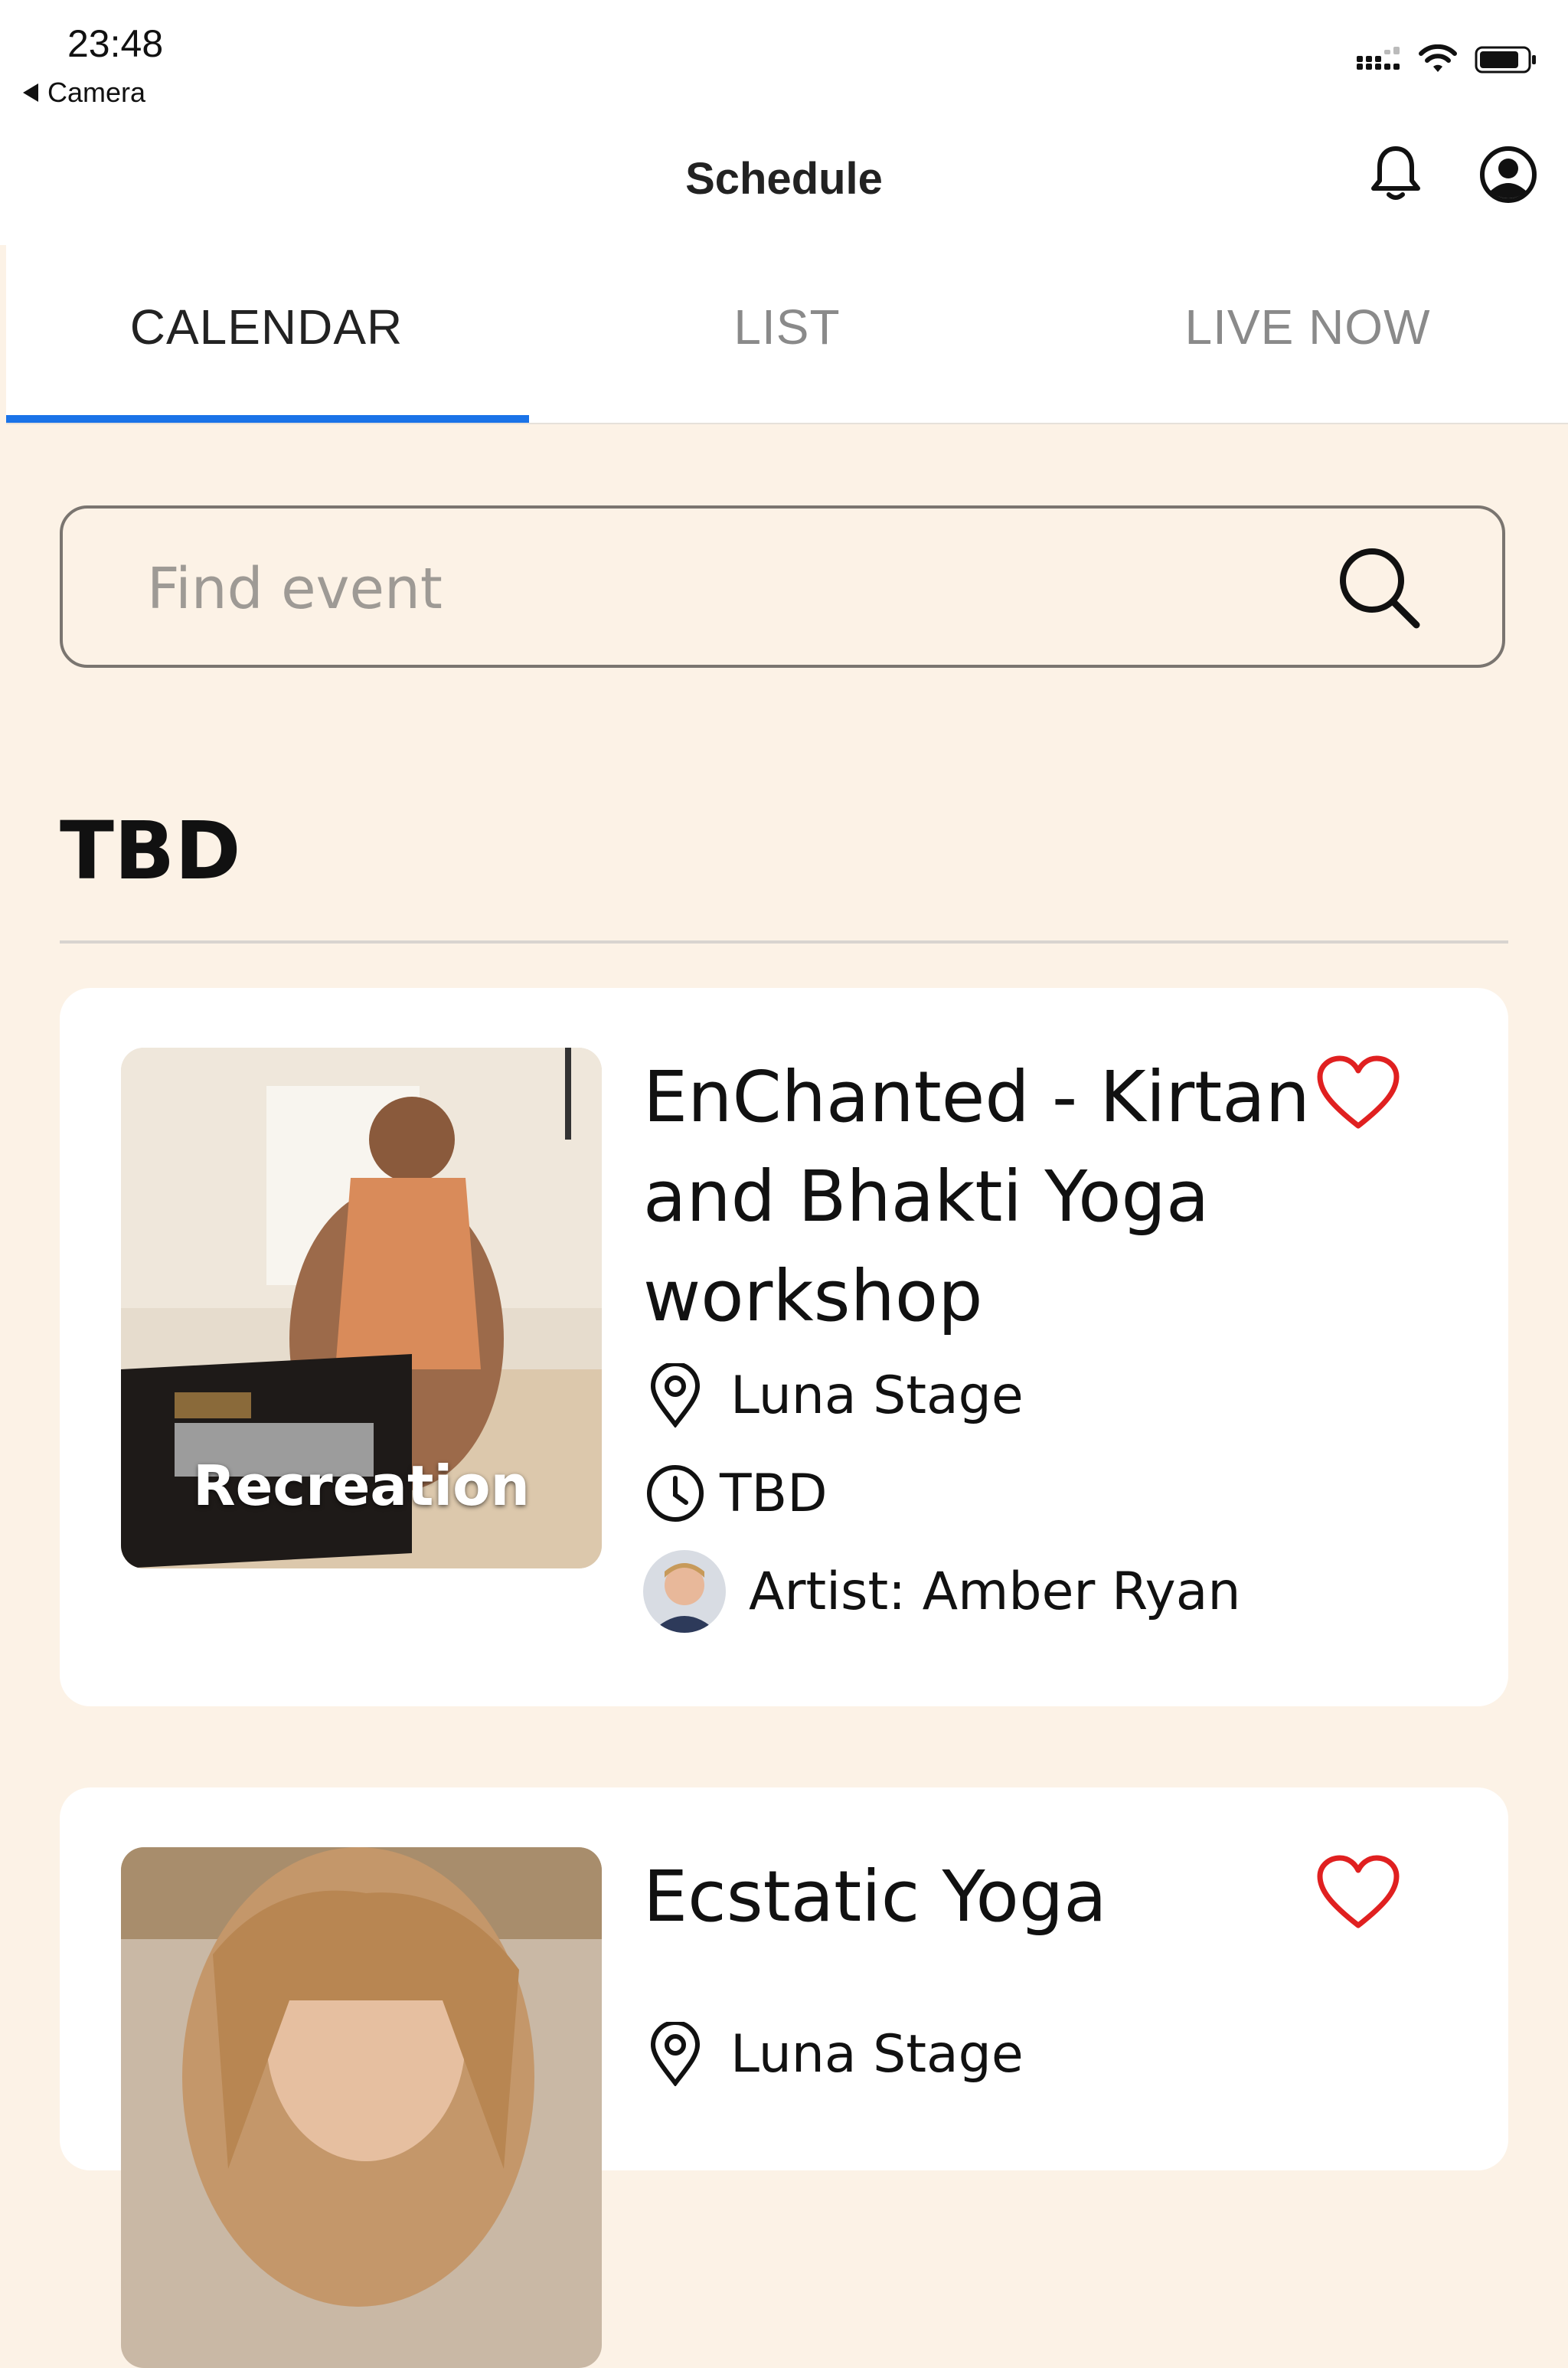  I want to click on tab-bar: CALENDAR LIST LIVE NOW, so click(787, 334).